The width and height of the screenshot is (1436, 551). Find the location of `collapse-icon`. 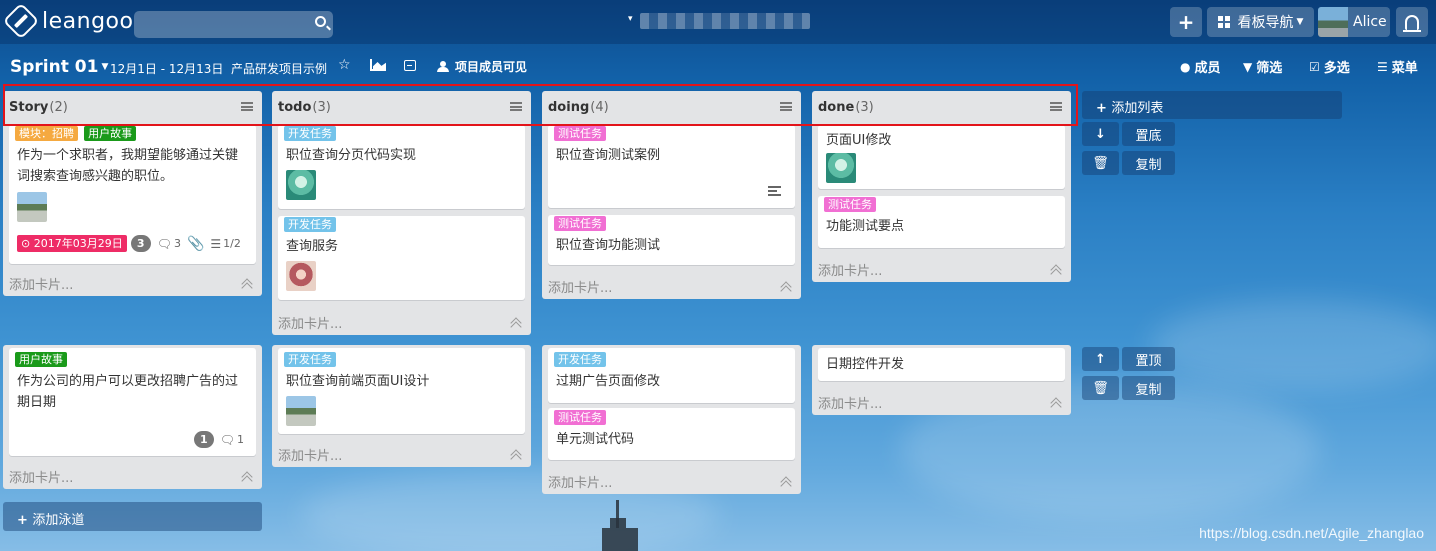

collapse-icon is located at coordinates (410, 65).